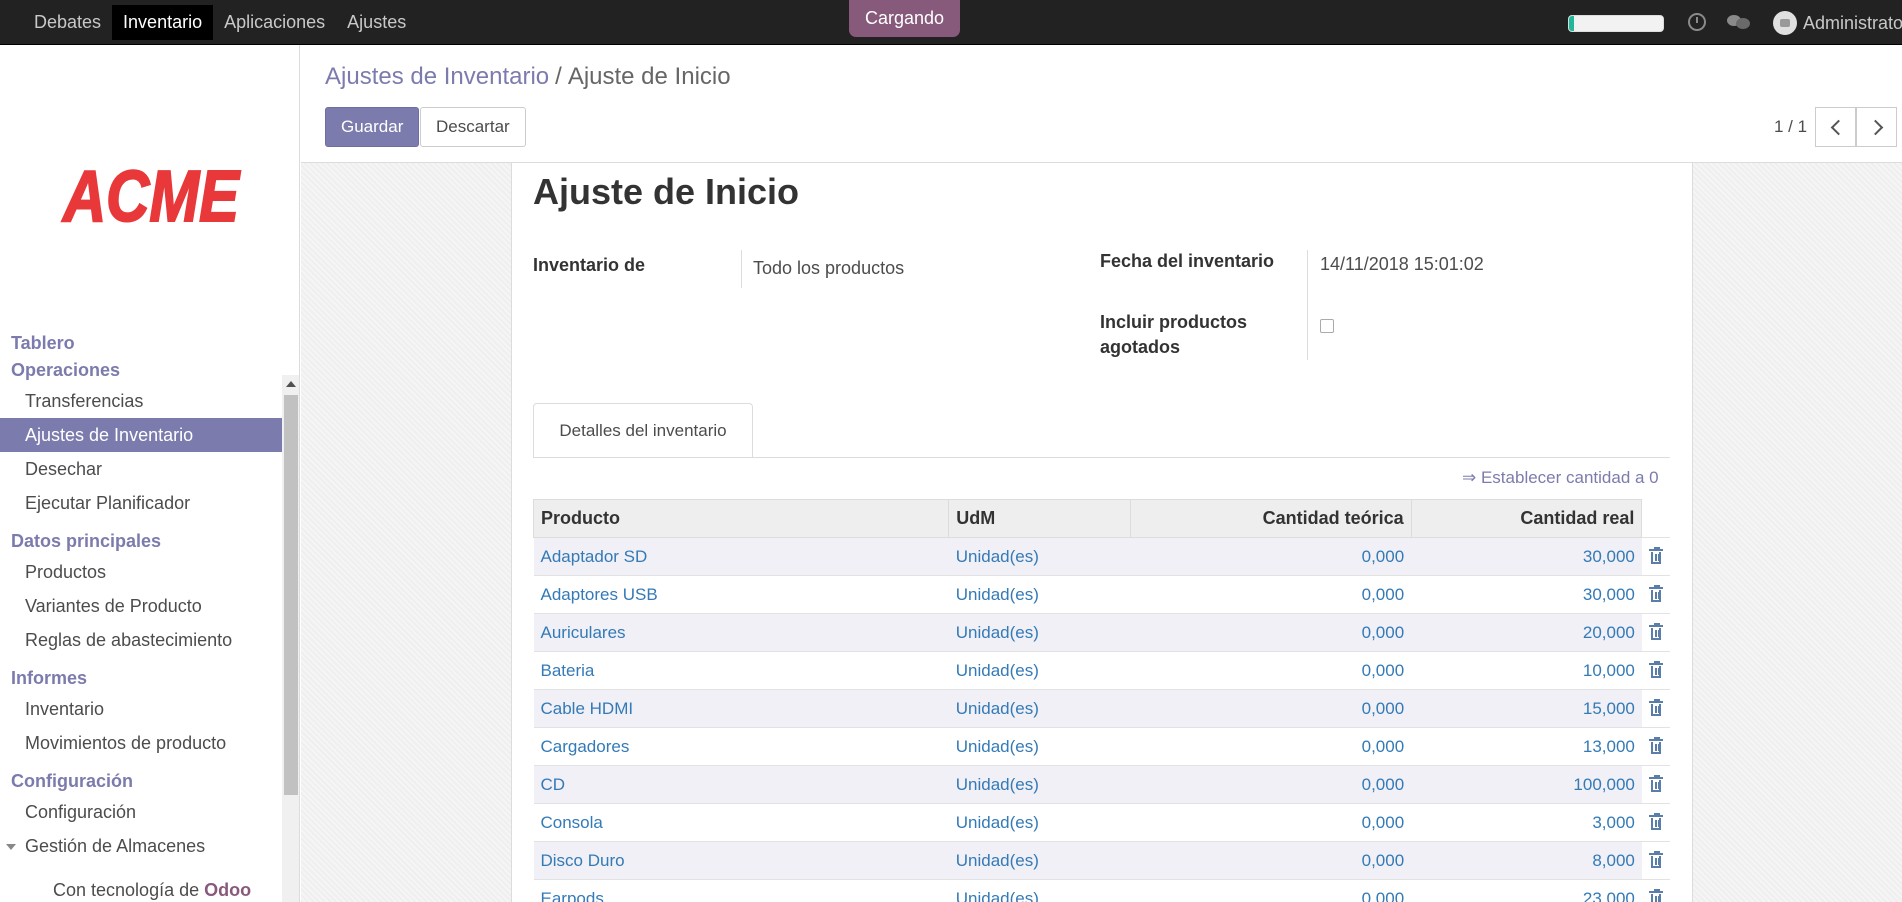  Describe the element at coordinates (67, 22) in the screenshot. I see `menu-debates: Debates` at that location.